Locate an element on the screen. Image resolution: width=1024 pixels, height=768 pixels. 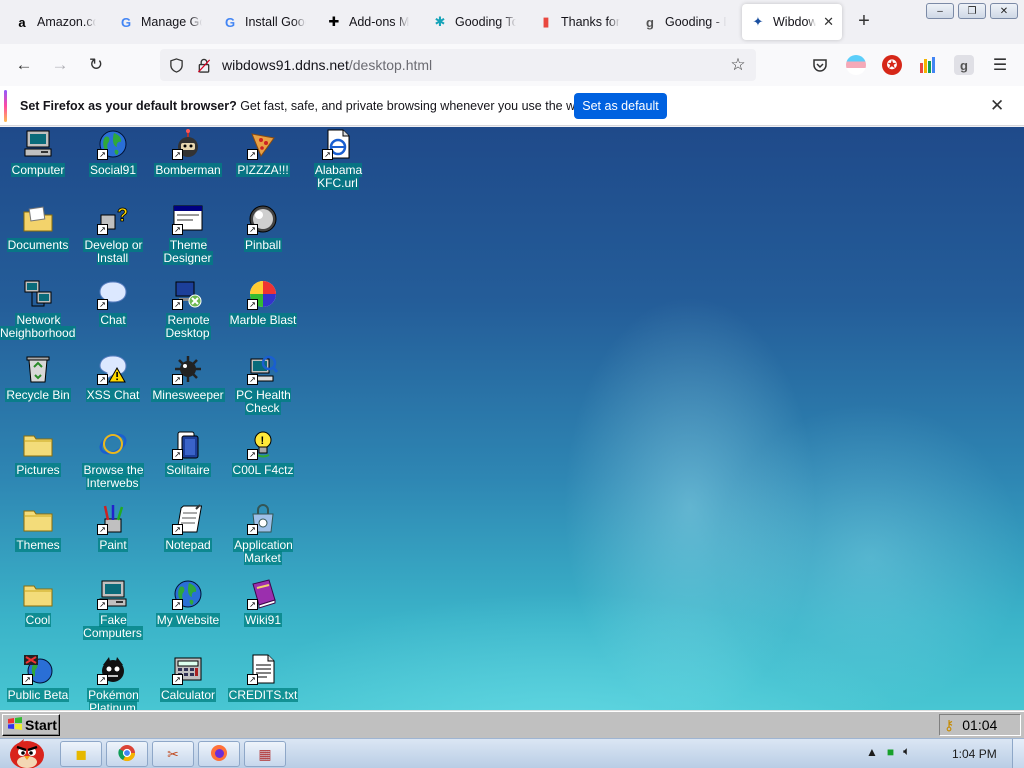
notification-area: ▲ ■ 🔈︎ is located at coordinates (888, 751).